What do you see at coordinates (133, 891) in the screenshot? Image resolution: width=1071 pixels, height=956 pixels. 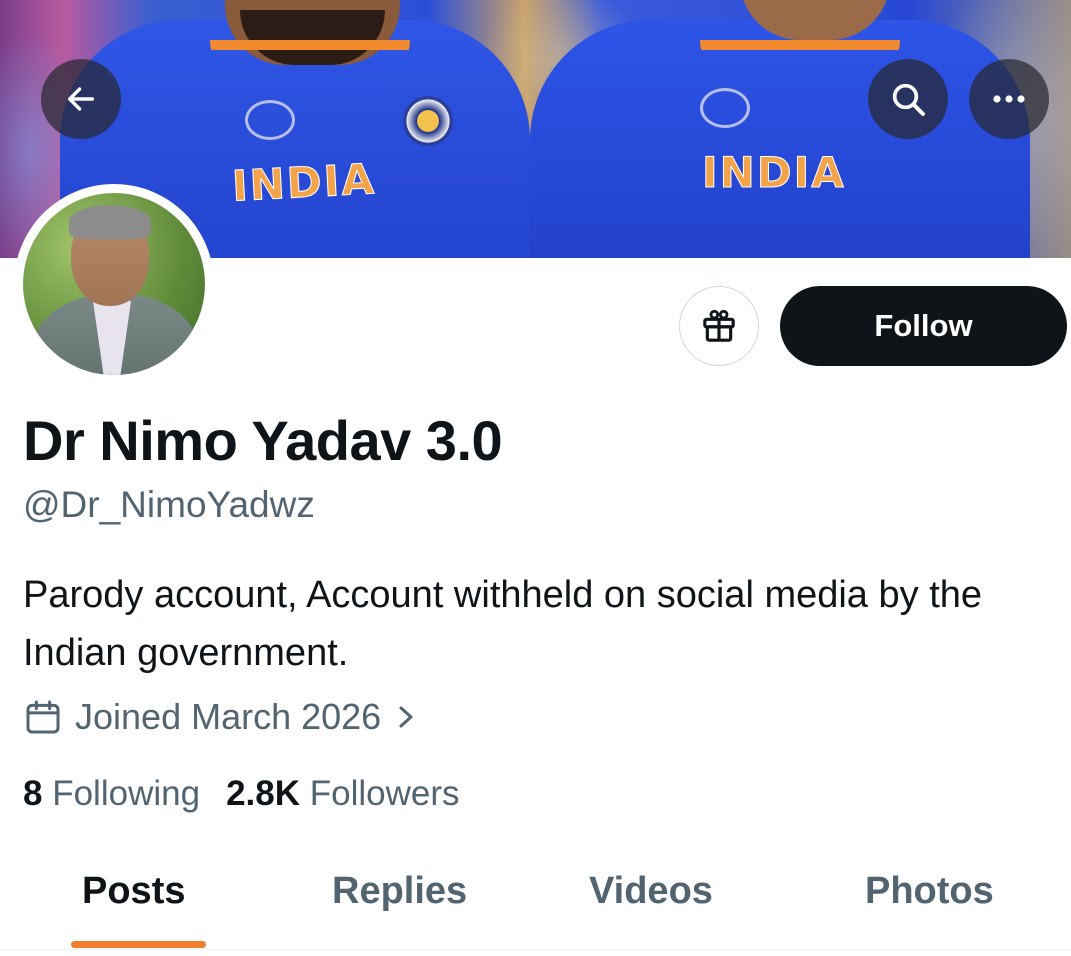 I see `tab-posts: Posts` at bounding box center [133, 891].